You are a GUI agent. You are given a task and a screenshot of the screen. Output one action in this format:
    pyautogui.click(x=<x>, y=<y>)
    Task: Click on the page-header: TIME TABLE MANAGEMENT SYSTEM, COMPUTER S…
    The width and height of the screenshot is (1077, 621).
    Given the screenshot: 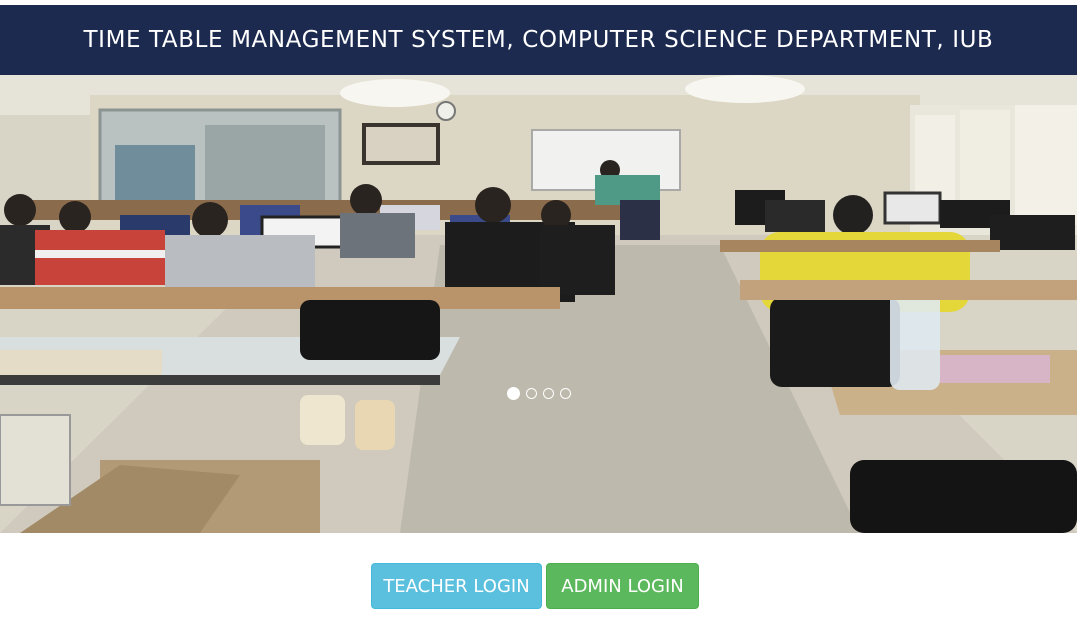 What is the action you would take?
    pyautogui.click(x=538, y=40)
    